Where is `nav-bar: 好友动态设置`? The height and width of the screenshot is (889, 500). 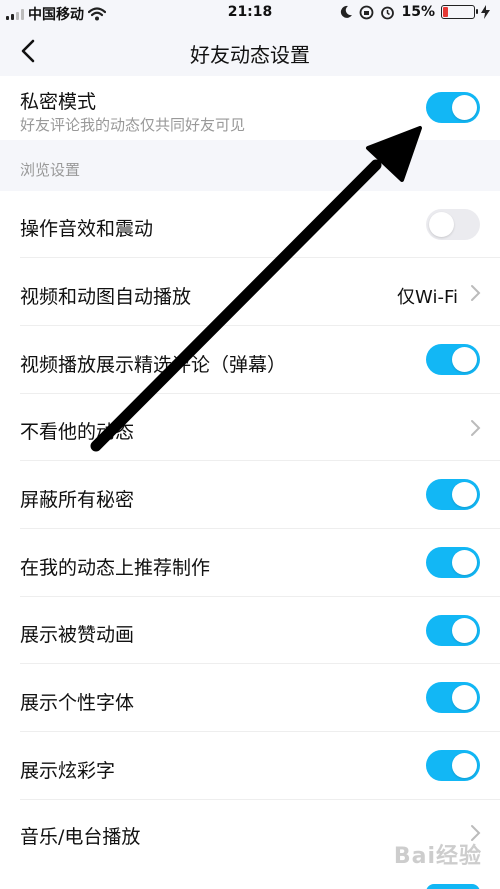 nav-bar: 好友动态设置 is located at coordinates (250, 51).